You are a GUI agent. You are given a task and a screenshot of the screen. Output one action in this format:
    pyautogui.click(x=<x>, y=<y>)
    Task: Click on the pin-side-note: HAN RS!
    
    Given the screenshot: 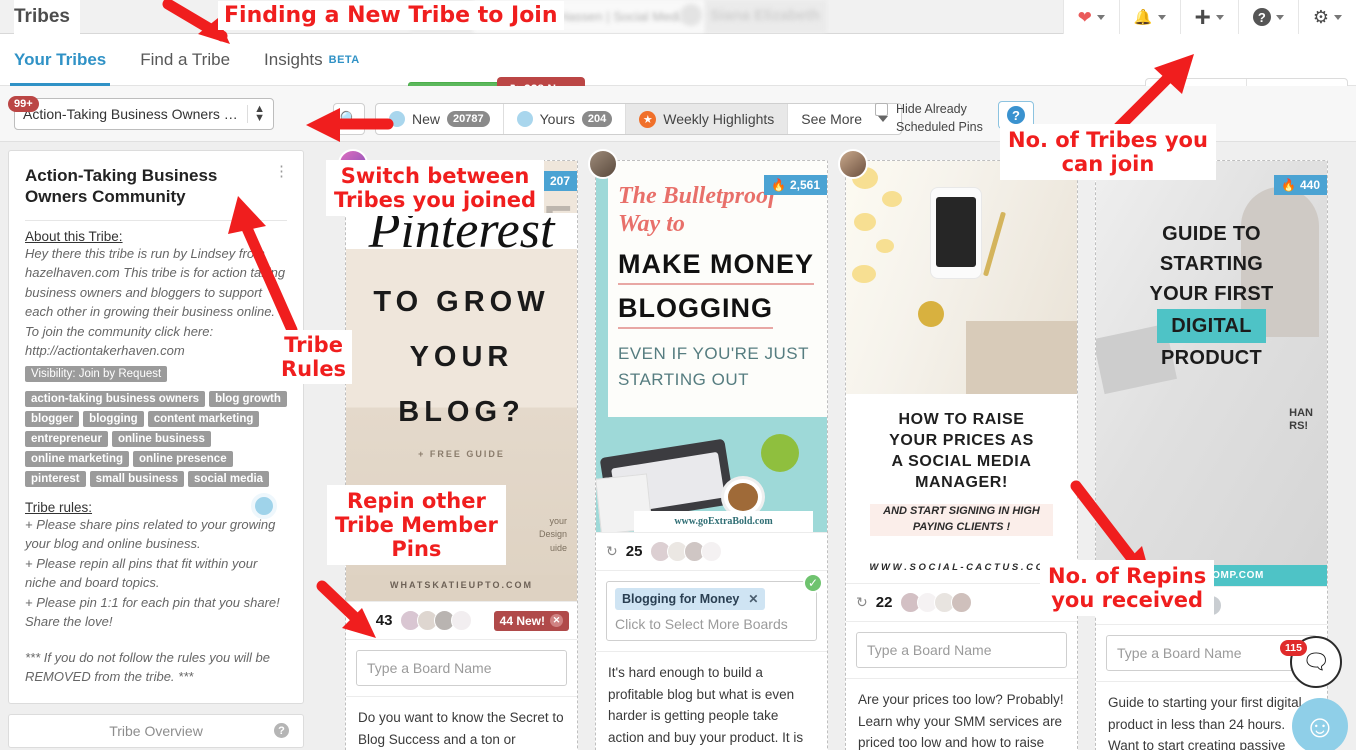 What is the action you would take?
    pyautogui.click(x=1301, y=420)
    